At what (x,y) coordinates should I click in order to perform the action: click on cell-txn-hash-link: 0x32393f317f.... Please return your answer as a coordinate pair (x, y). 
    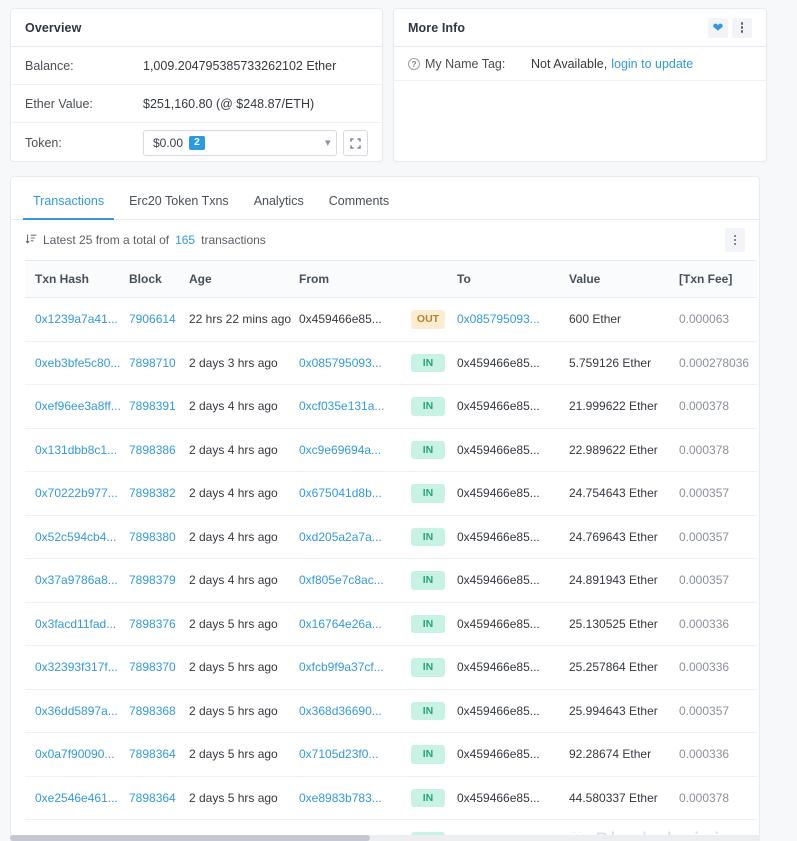
    Looking at the image, I should click on (76, 667).